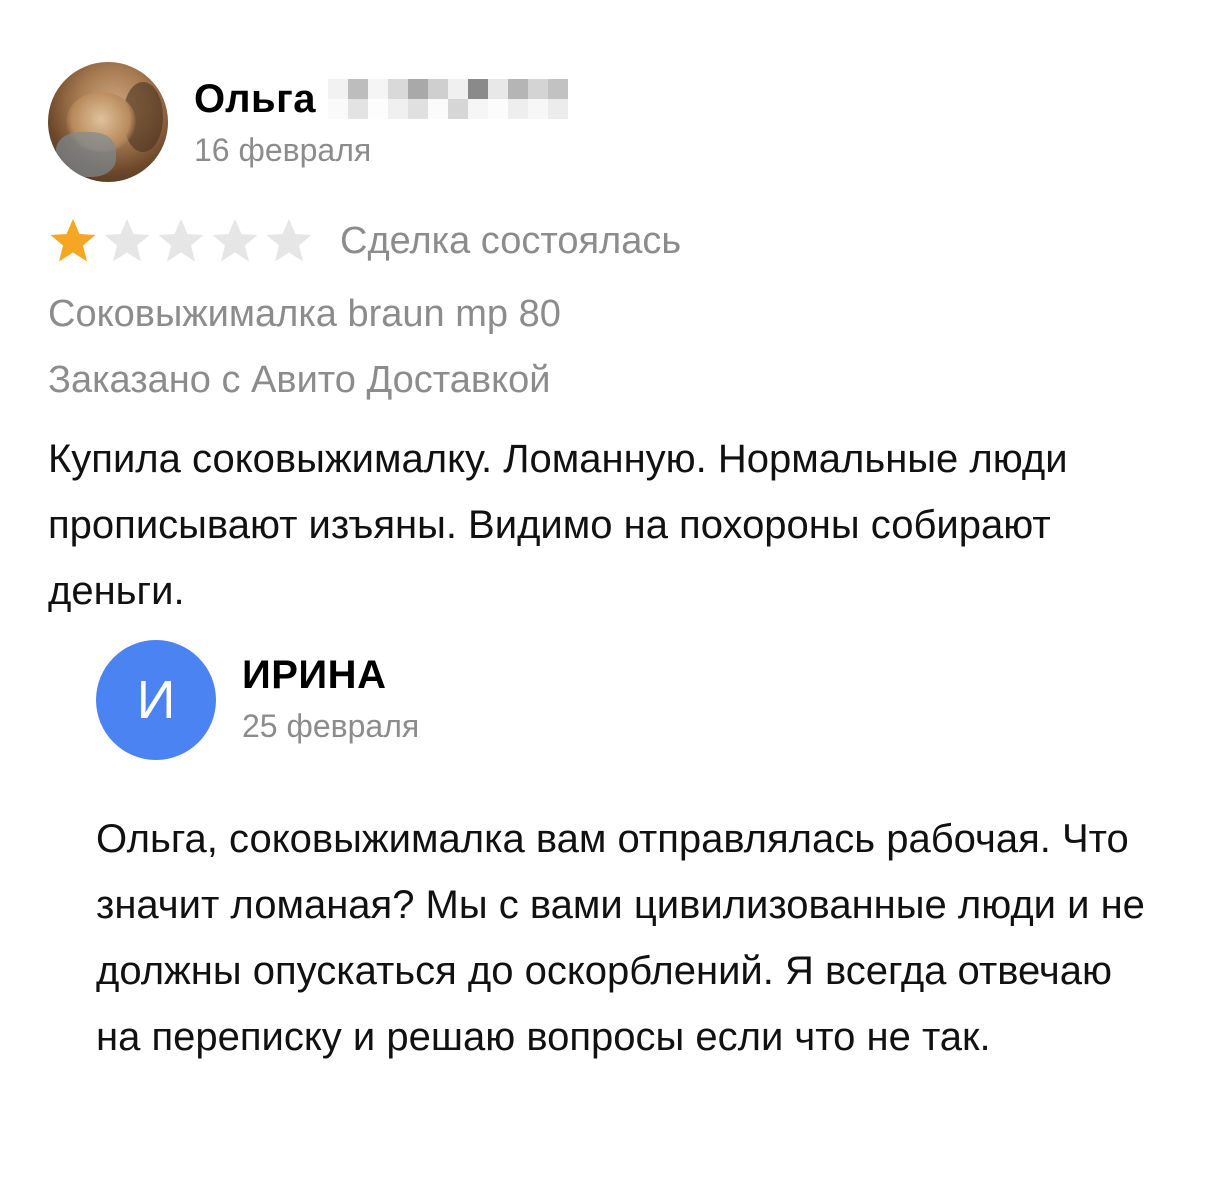  I want to click on deal-status: Сделка состоялась, so click(511, 240).